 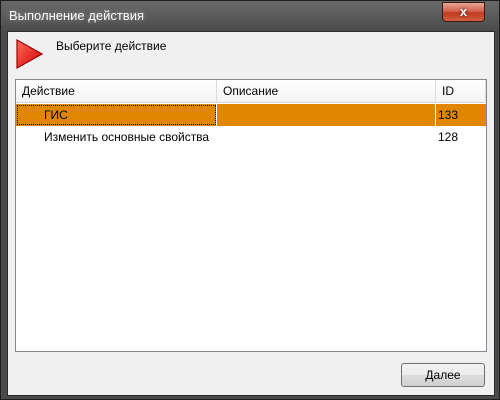 I want to click on close-button: x, so click(x=463, y=12).